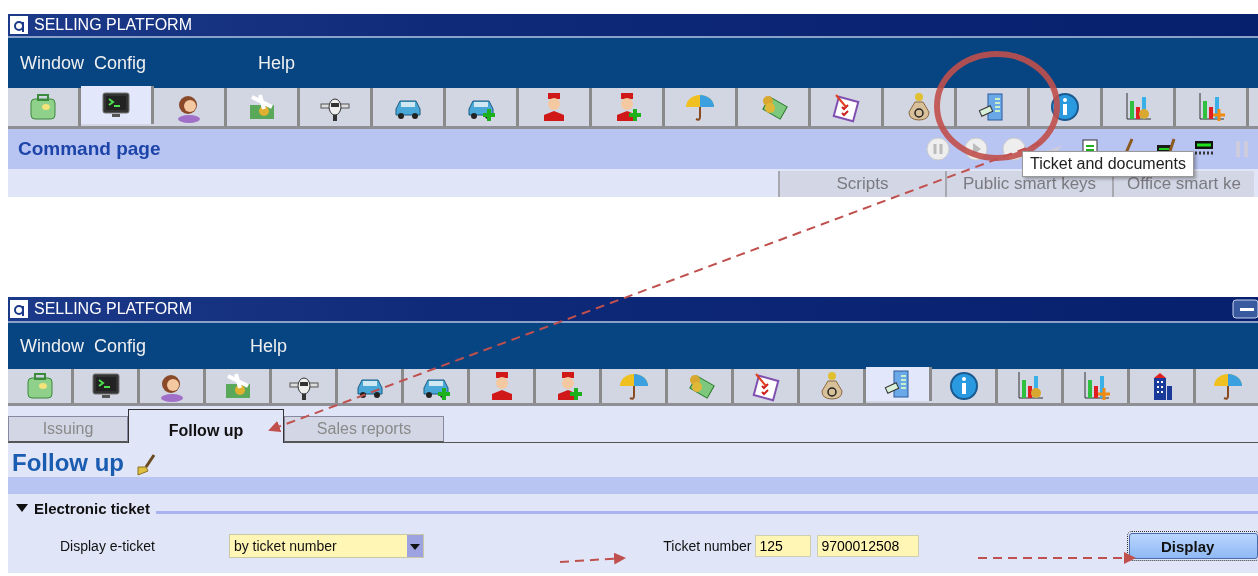  Describe the element at coordinates (1108, 164) in the screenshot. I see `tooltip: Ticket and documents` at that location.